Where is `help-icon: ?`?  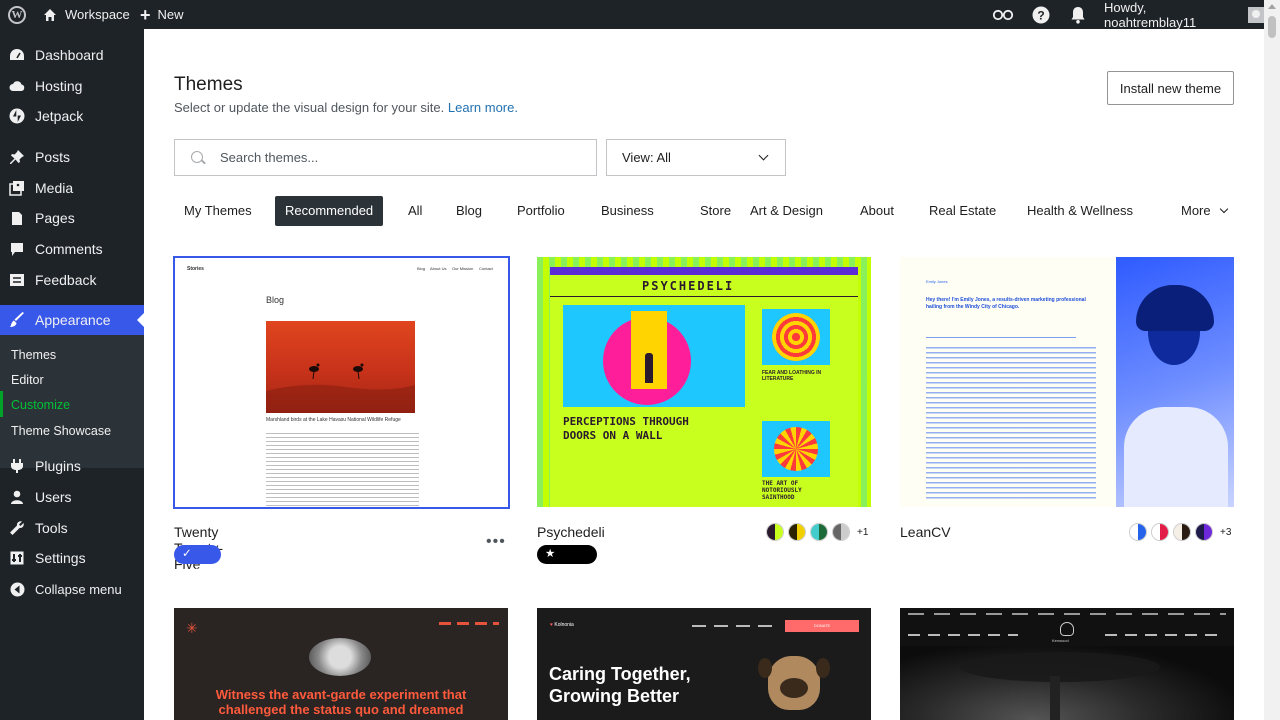 help-icon: ? is located at coordinates (1041, 14).